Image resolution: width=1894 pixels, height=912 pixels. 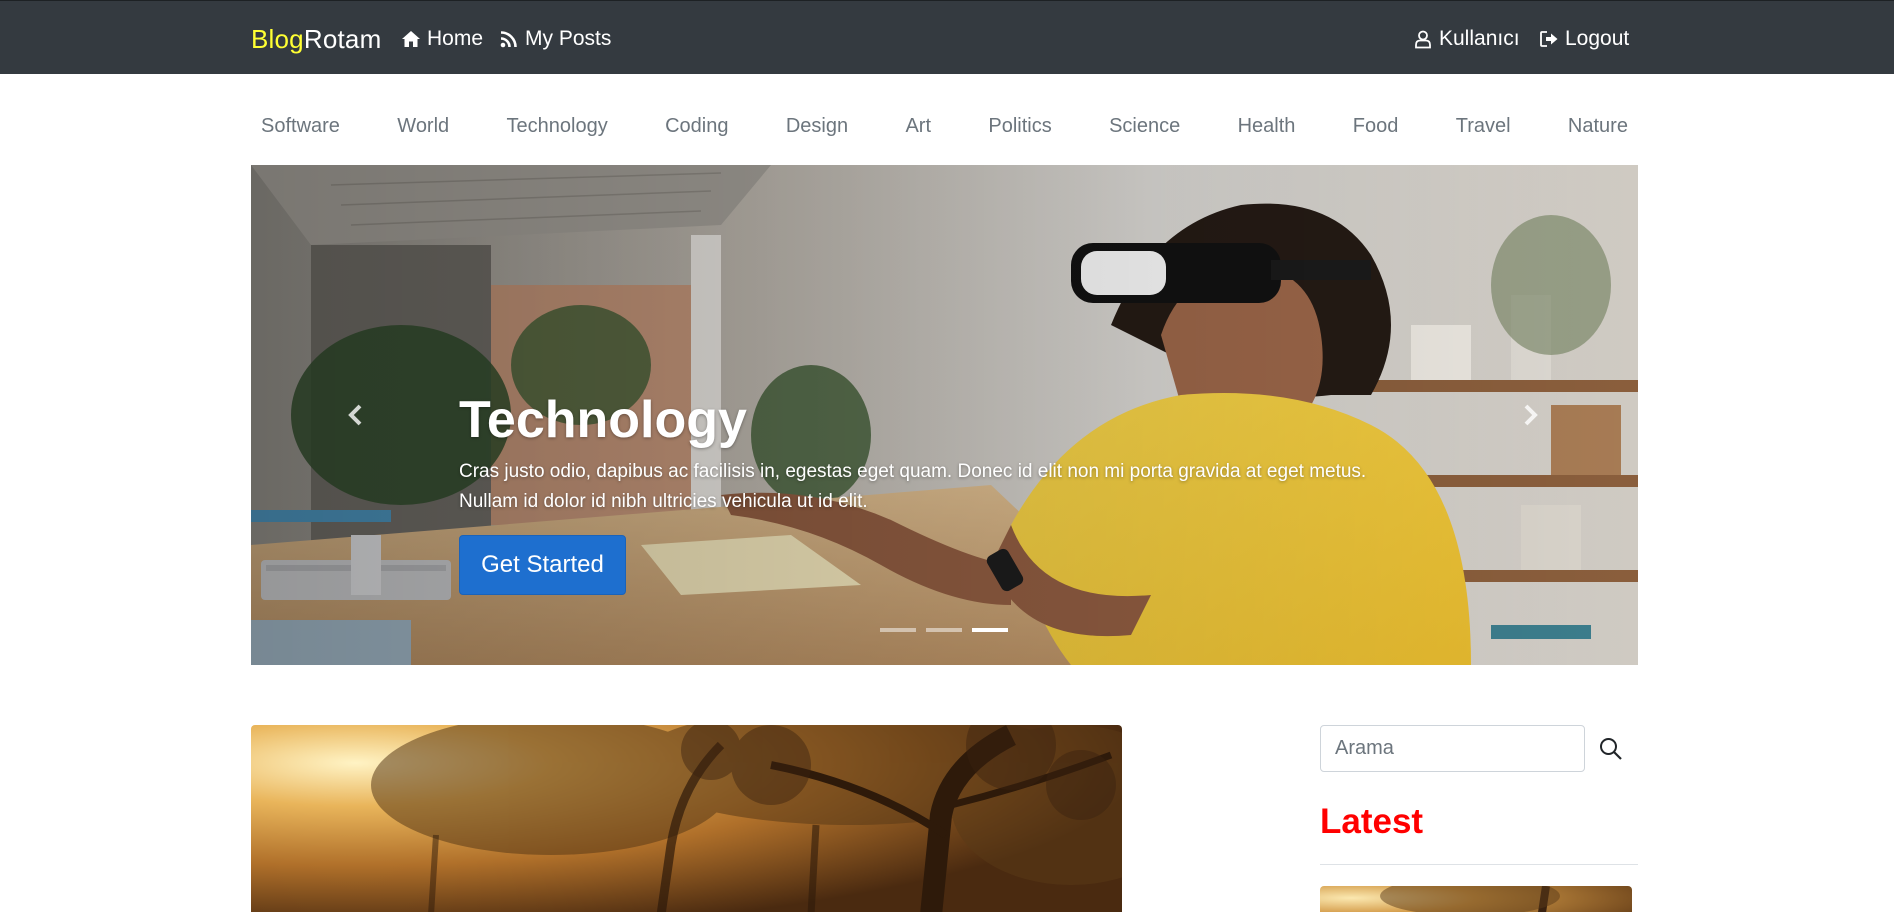 What do you see at coordinates (542, 565) in the screenshot?
I see `get-started-button: Get Started` at bounding box center [542, 565].